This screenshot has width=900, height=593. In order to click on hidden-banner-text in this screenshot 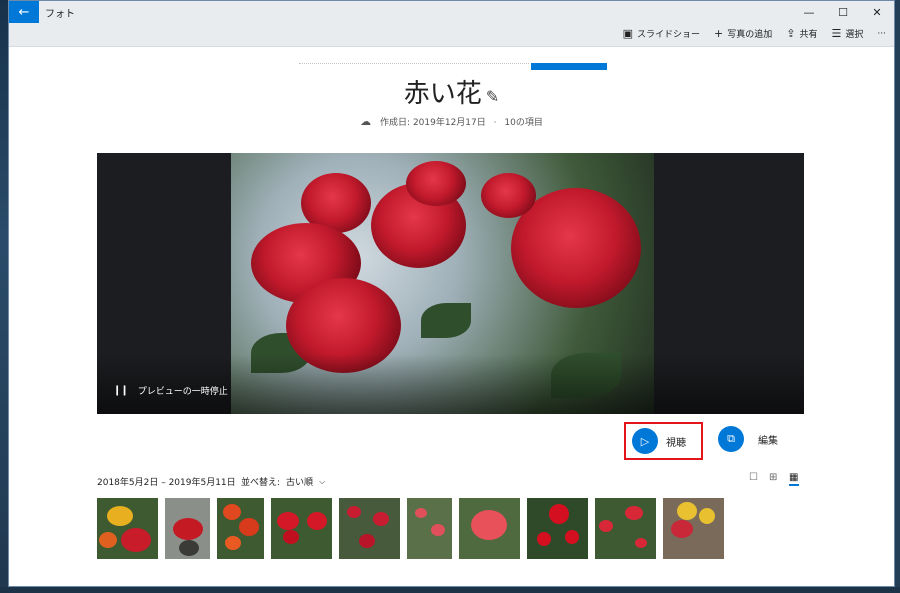, I will do `click(414, 66)`.